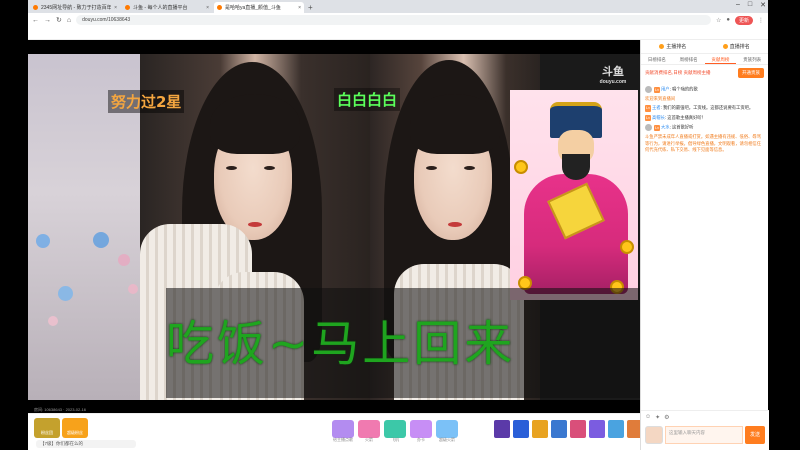 The image size is (800, 450). What do you see at coordinates (678, 72) in the screenshot?
I see `noble-notice-text: 贡献消费排名,日榜 贡献周榜主播` at bounding box center [678, 72].